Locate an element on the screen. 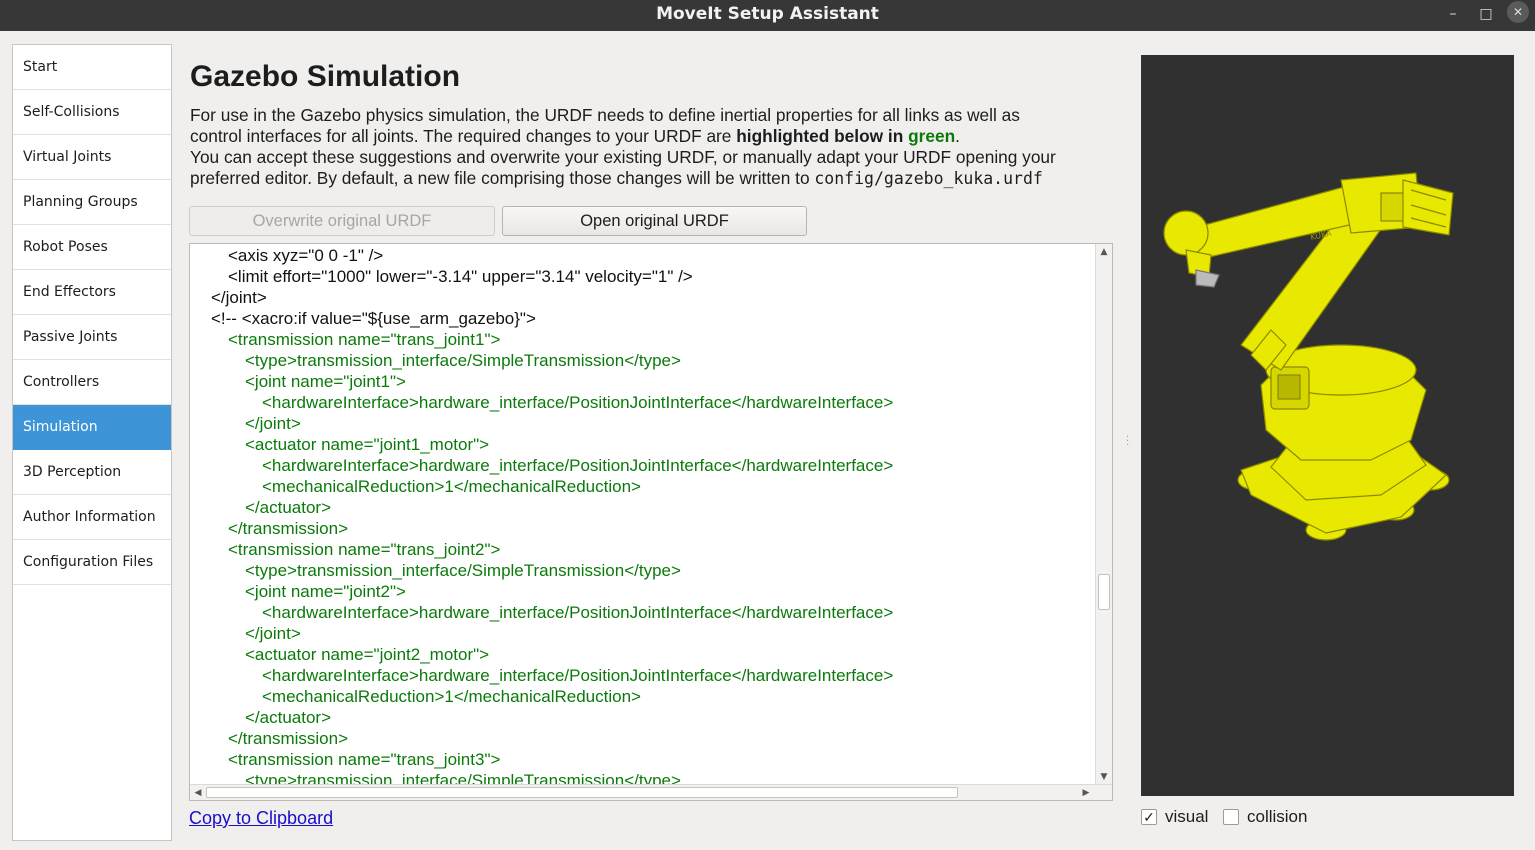 This screenshot has width=1535, height=850. sidebar-item-3d-perception: 3D Perception is located at coordinates (92, 472).